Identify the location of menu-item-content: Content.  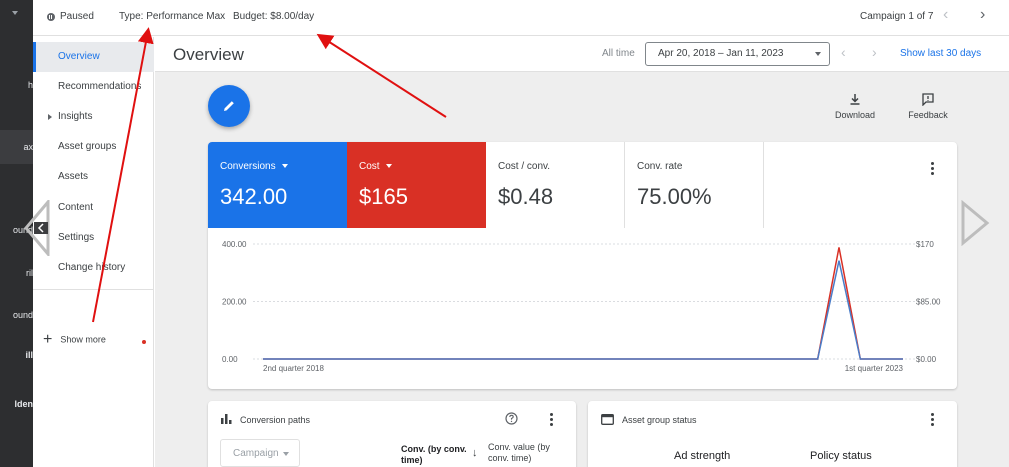
(93, 208).